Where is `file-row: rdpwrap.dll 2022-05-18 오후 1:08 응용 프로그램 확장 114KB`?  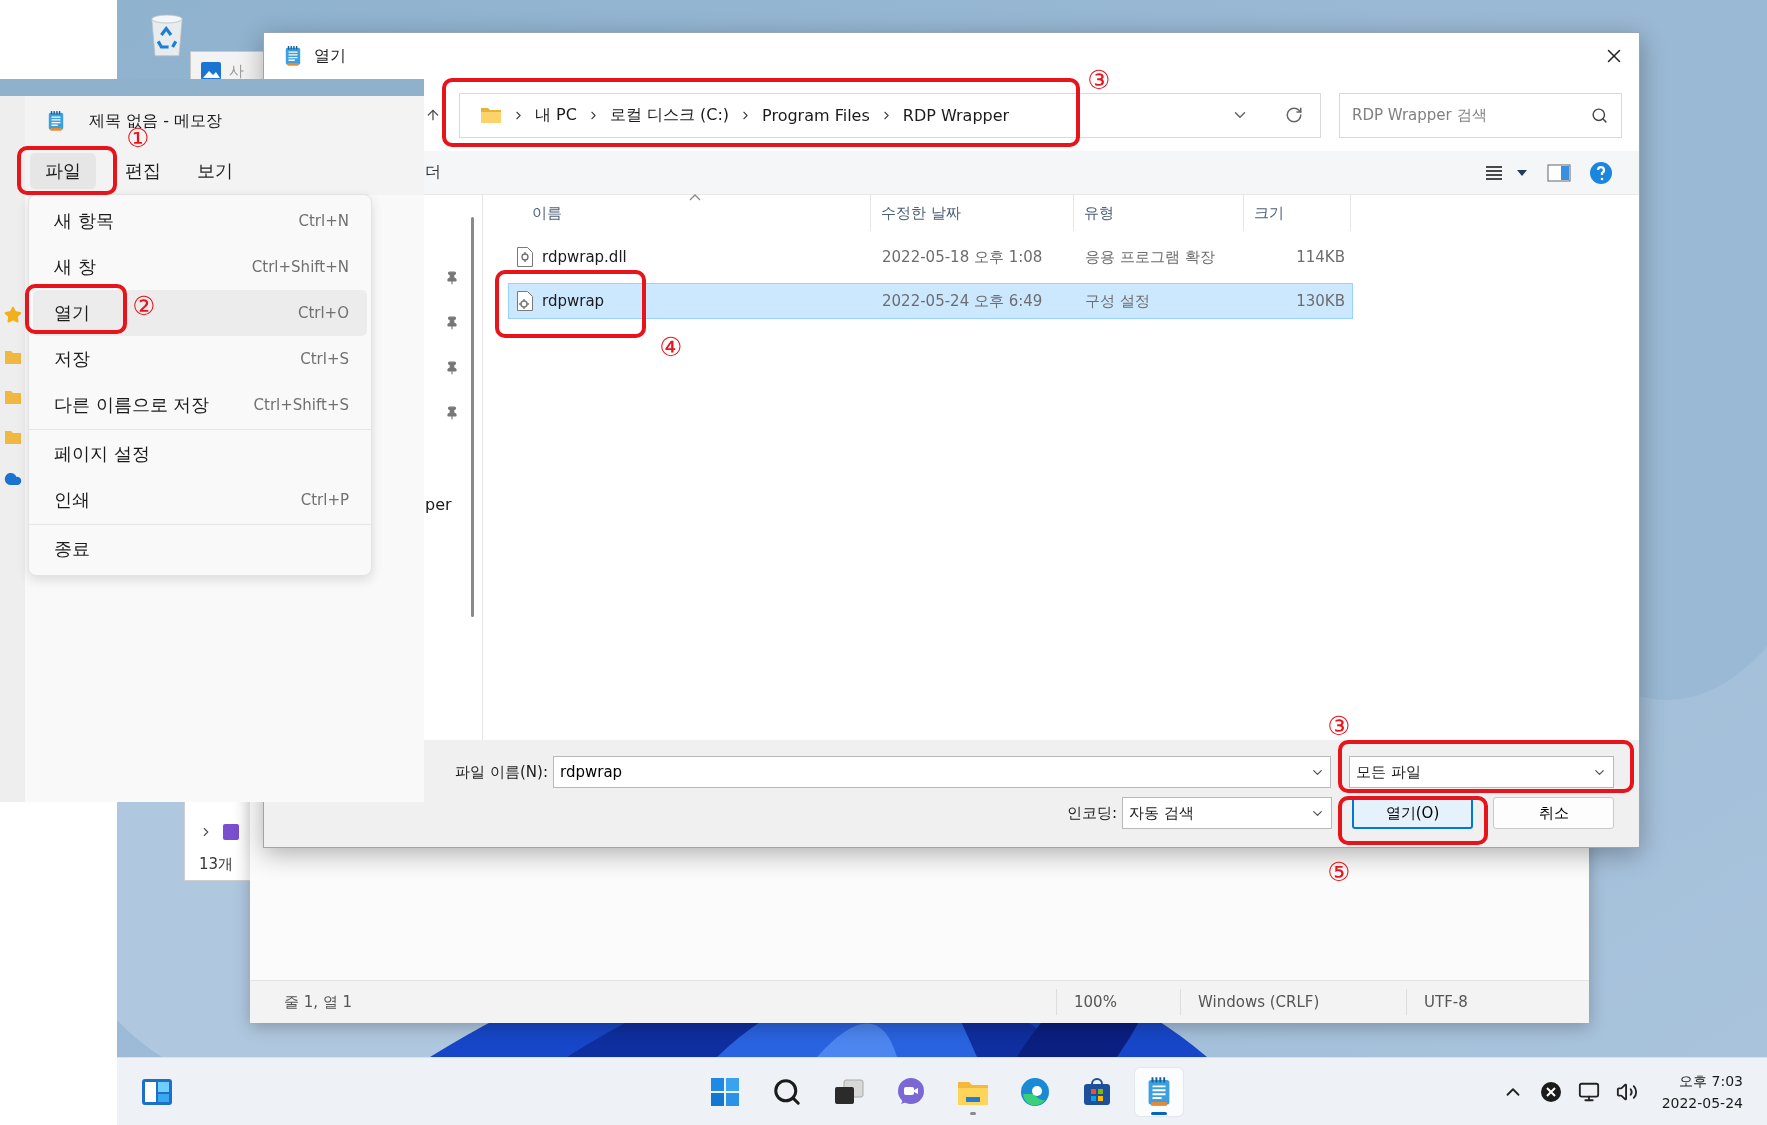
file-row: rdpwrap.dll 2022-05-18 오후 1:08 응용 프로그램 확장 114KB is located at coordinates (930, 257).